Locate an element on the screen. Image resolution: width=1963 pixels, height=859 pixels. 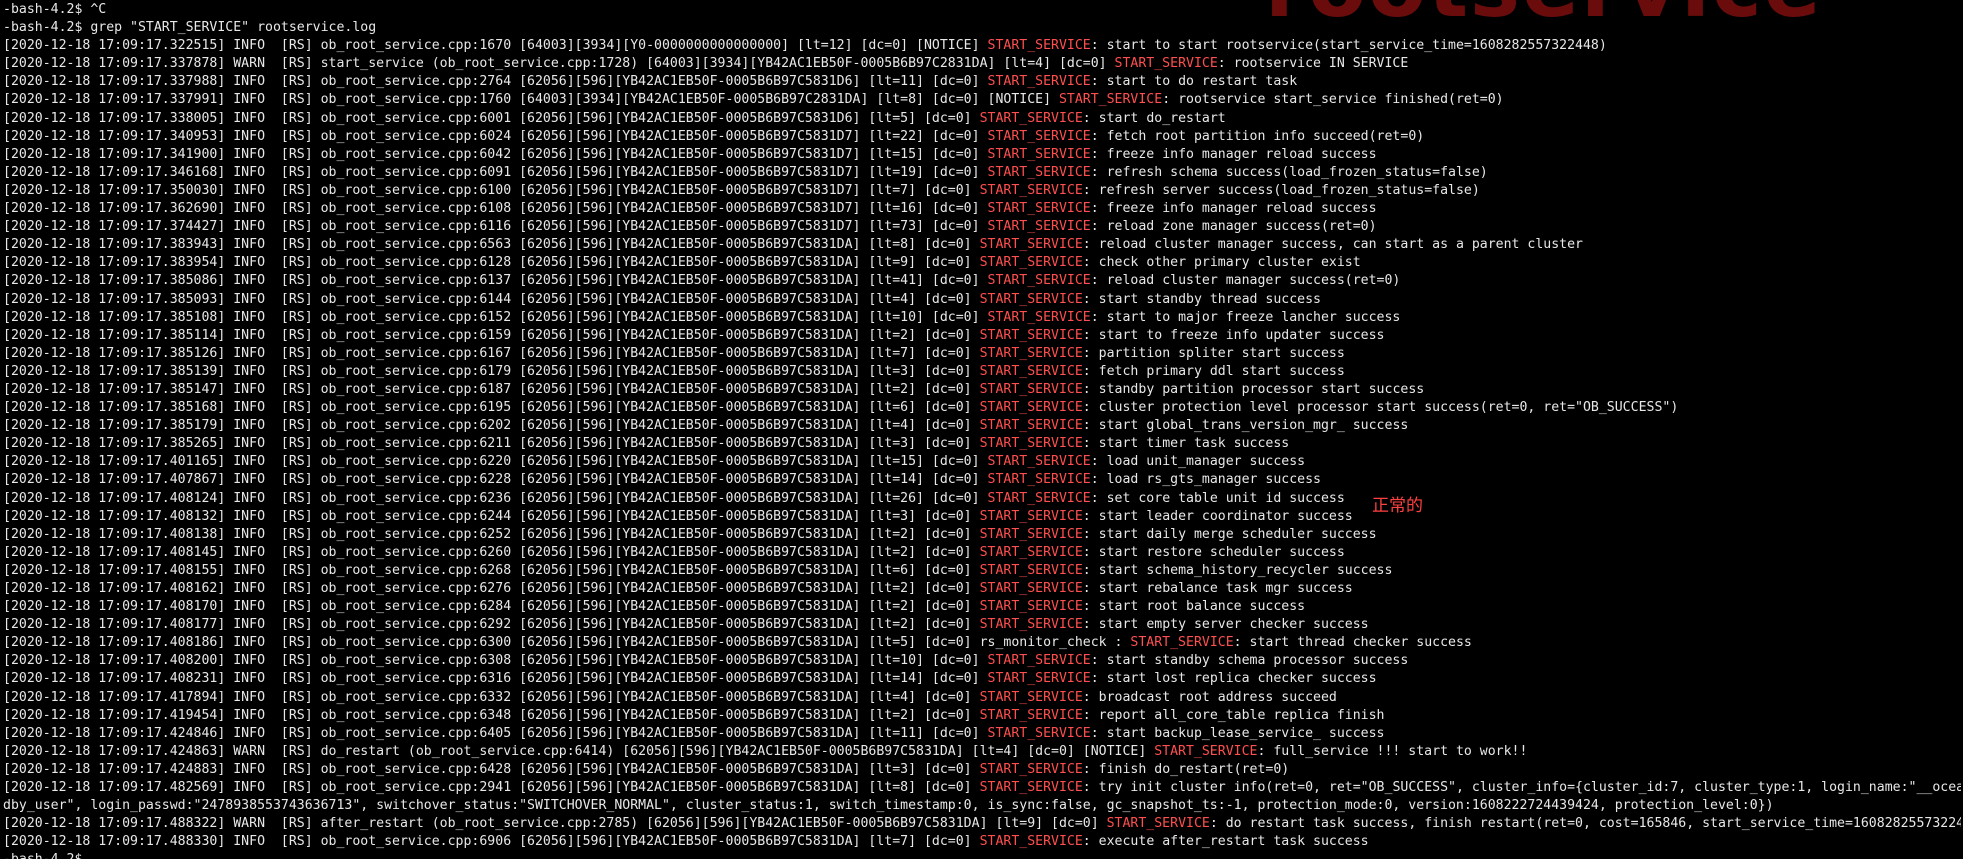
line-text-tail: : start standby thread success is located at coordinates (1201, 299).